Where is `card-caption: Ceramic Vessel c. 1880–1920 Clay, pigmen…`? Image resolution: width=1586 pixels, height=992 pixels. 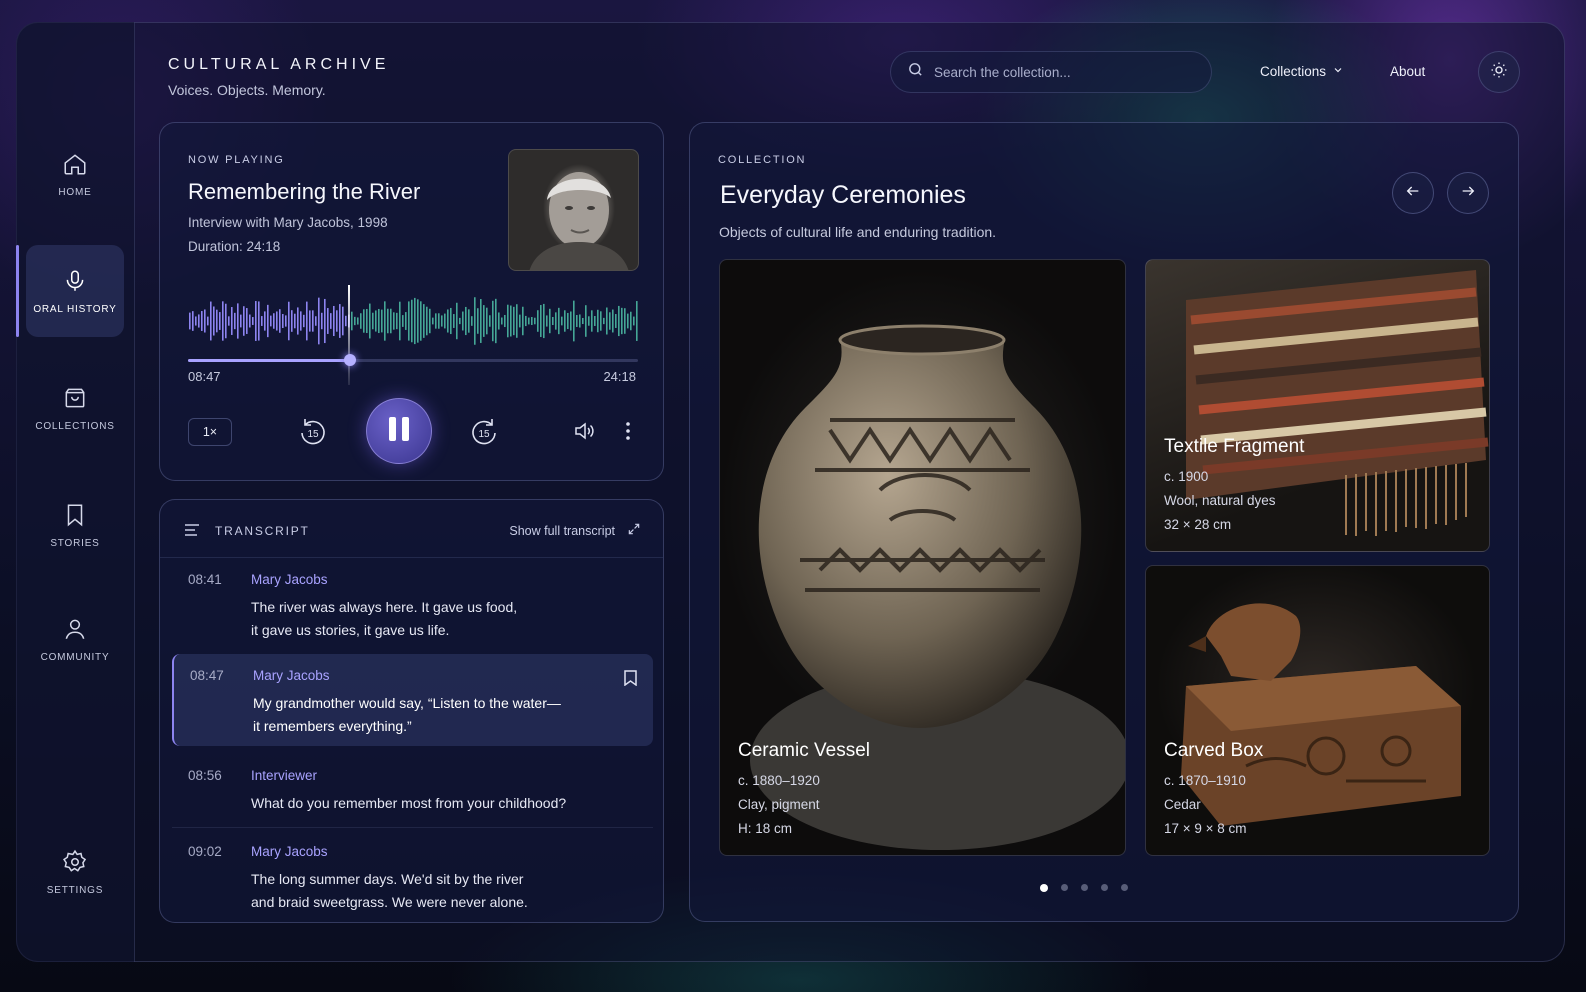
card-caption: Ceramic Vessel c. 1880–1920 Clay, pigmen… is located at coordinates (804, 790).